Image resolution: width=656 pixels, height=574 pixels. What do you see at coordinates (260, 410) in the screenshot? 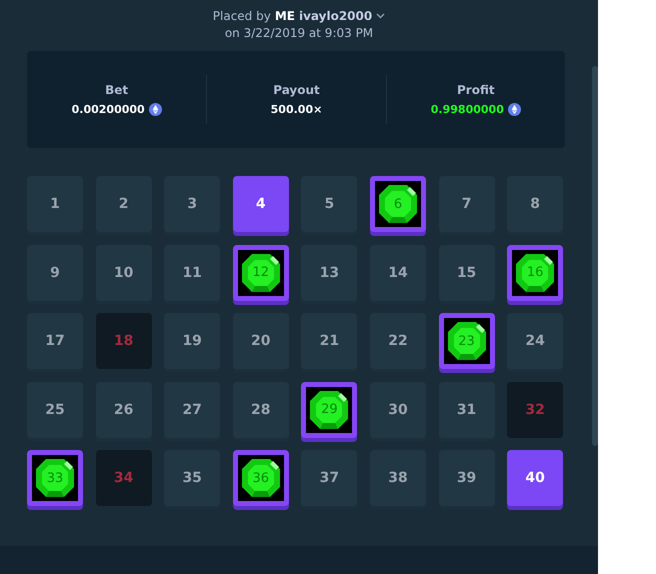
I see `number-tile: 28` at bounding box center [260, 410].